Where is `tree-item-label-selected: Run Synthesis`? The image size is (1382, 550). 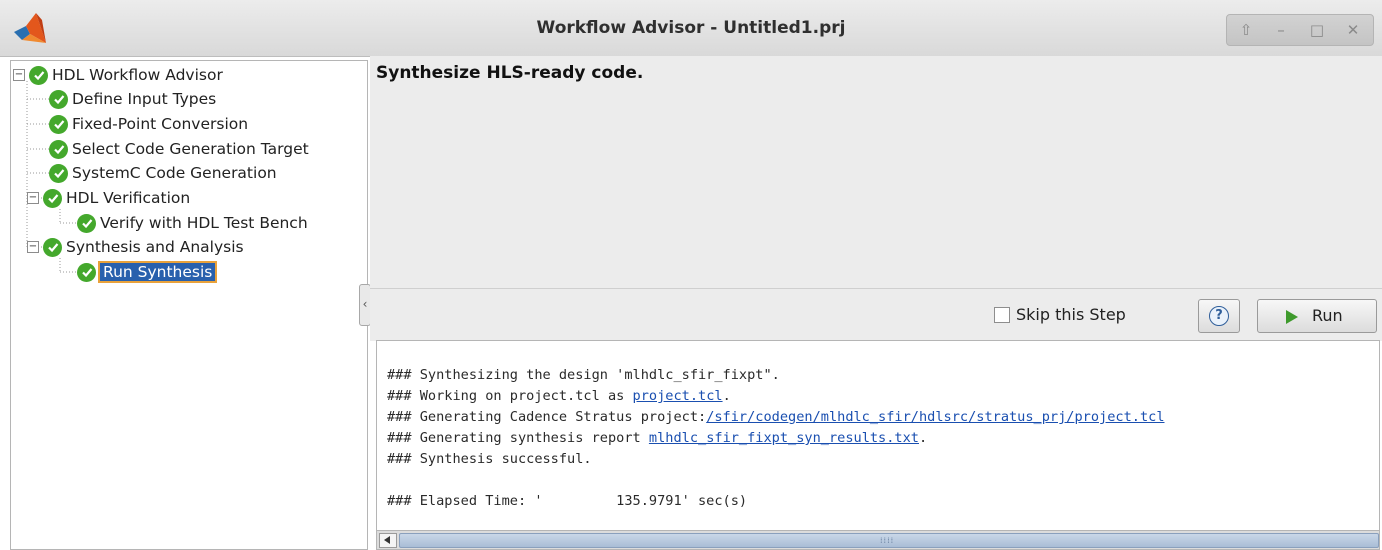
tree-item-label-selected: Run Synthesis is located at coordinates (157, 272).